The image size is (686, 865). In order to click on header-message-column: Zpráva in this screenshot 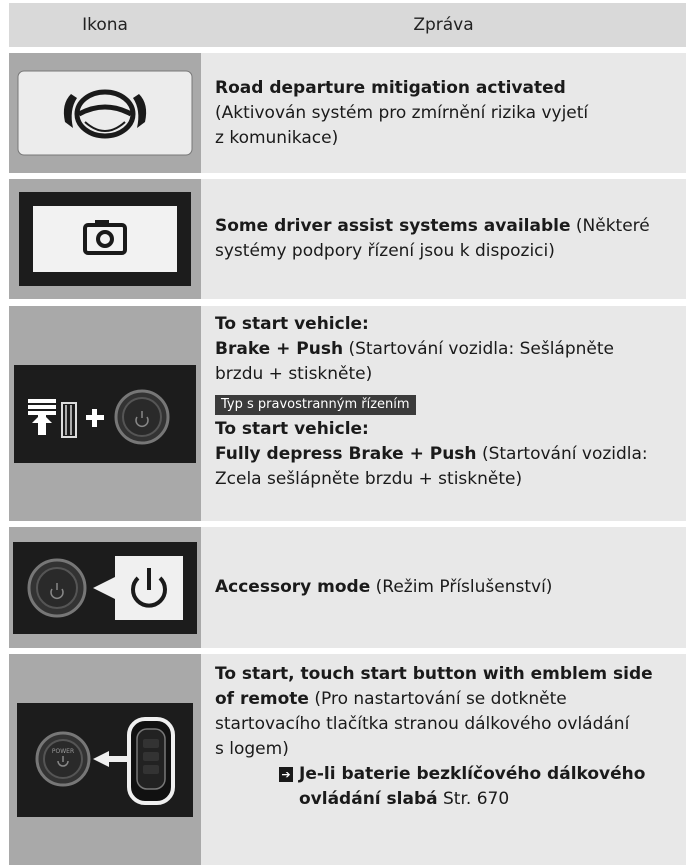, I will do `click(443, 25)`.